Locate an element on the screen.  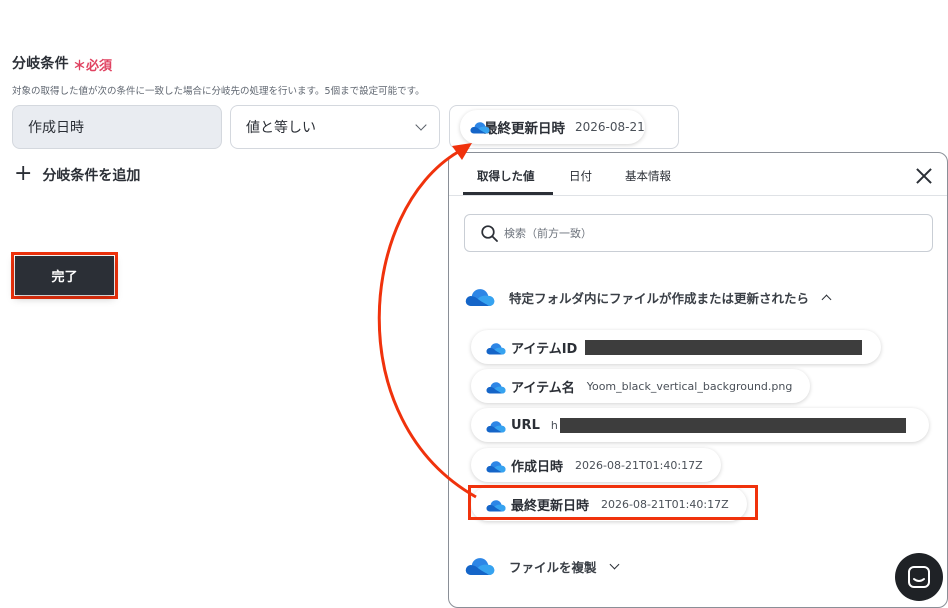
compare-value-input: 最終更新日時 2026-08-21 is located at coordinates (564, 127).